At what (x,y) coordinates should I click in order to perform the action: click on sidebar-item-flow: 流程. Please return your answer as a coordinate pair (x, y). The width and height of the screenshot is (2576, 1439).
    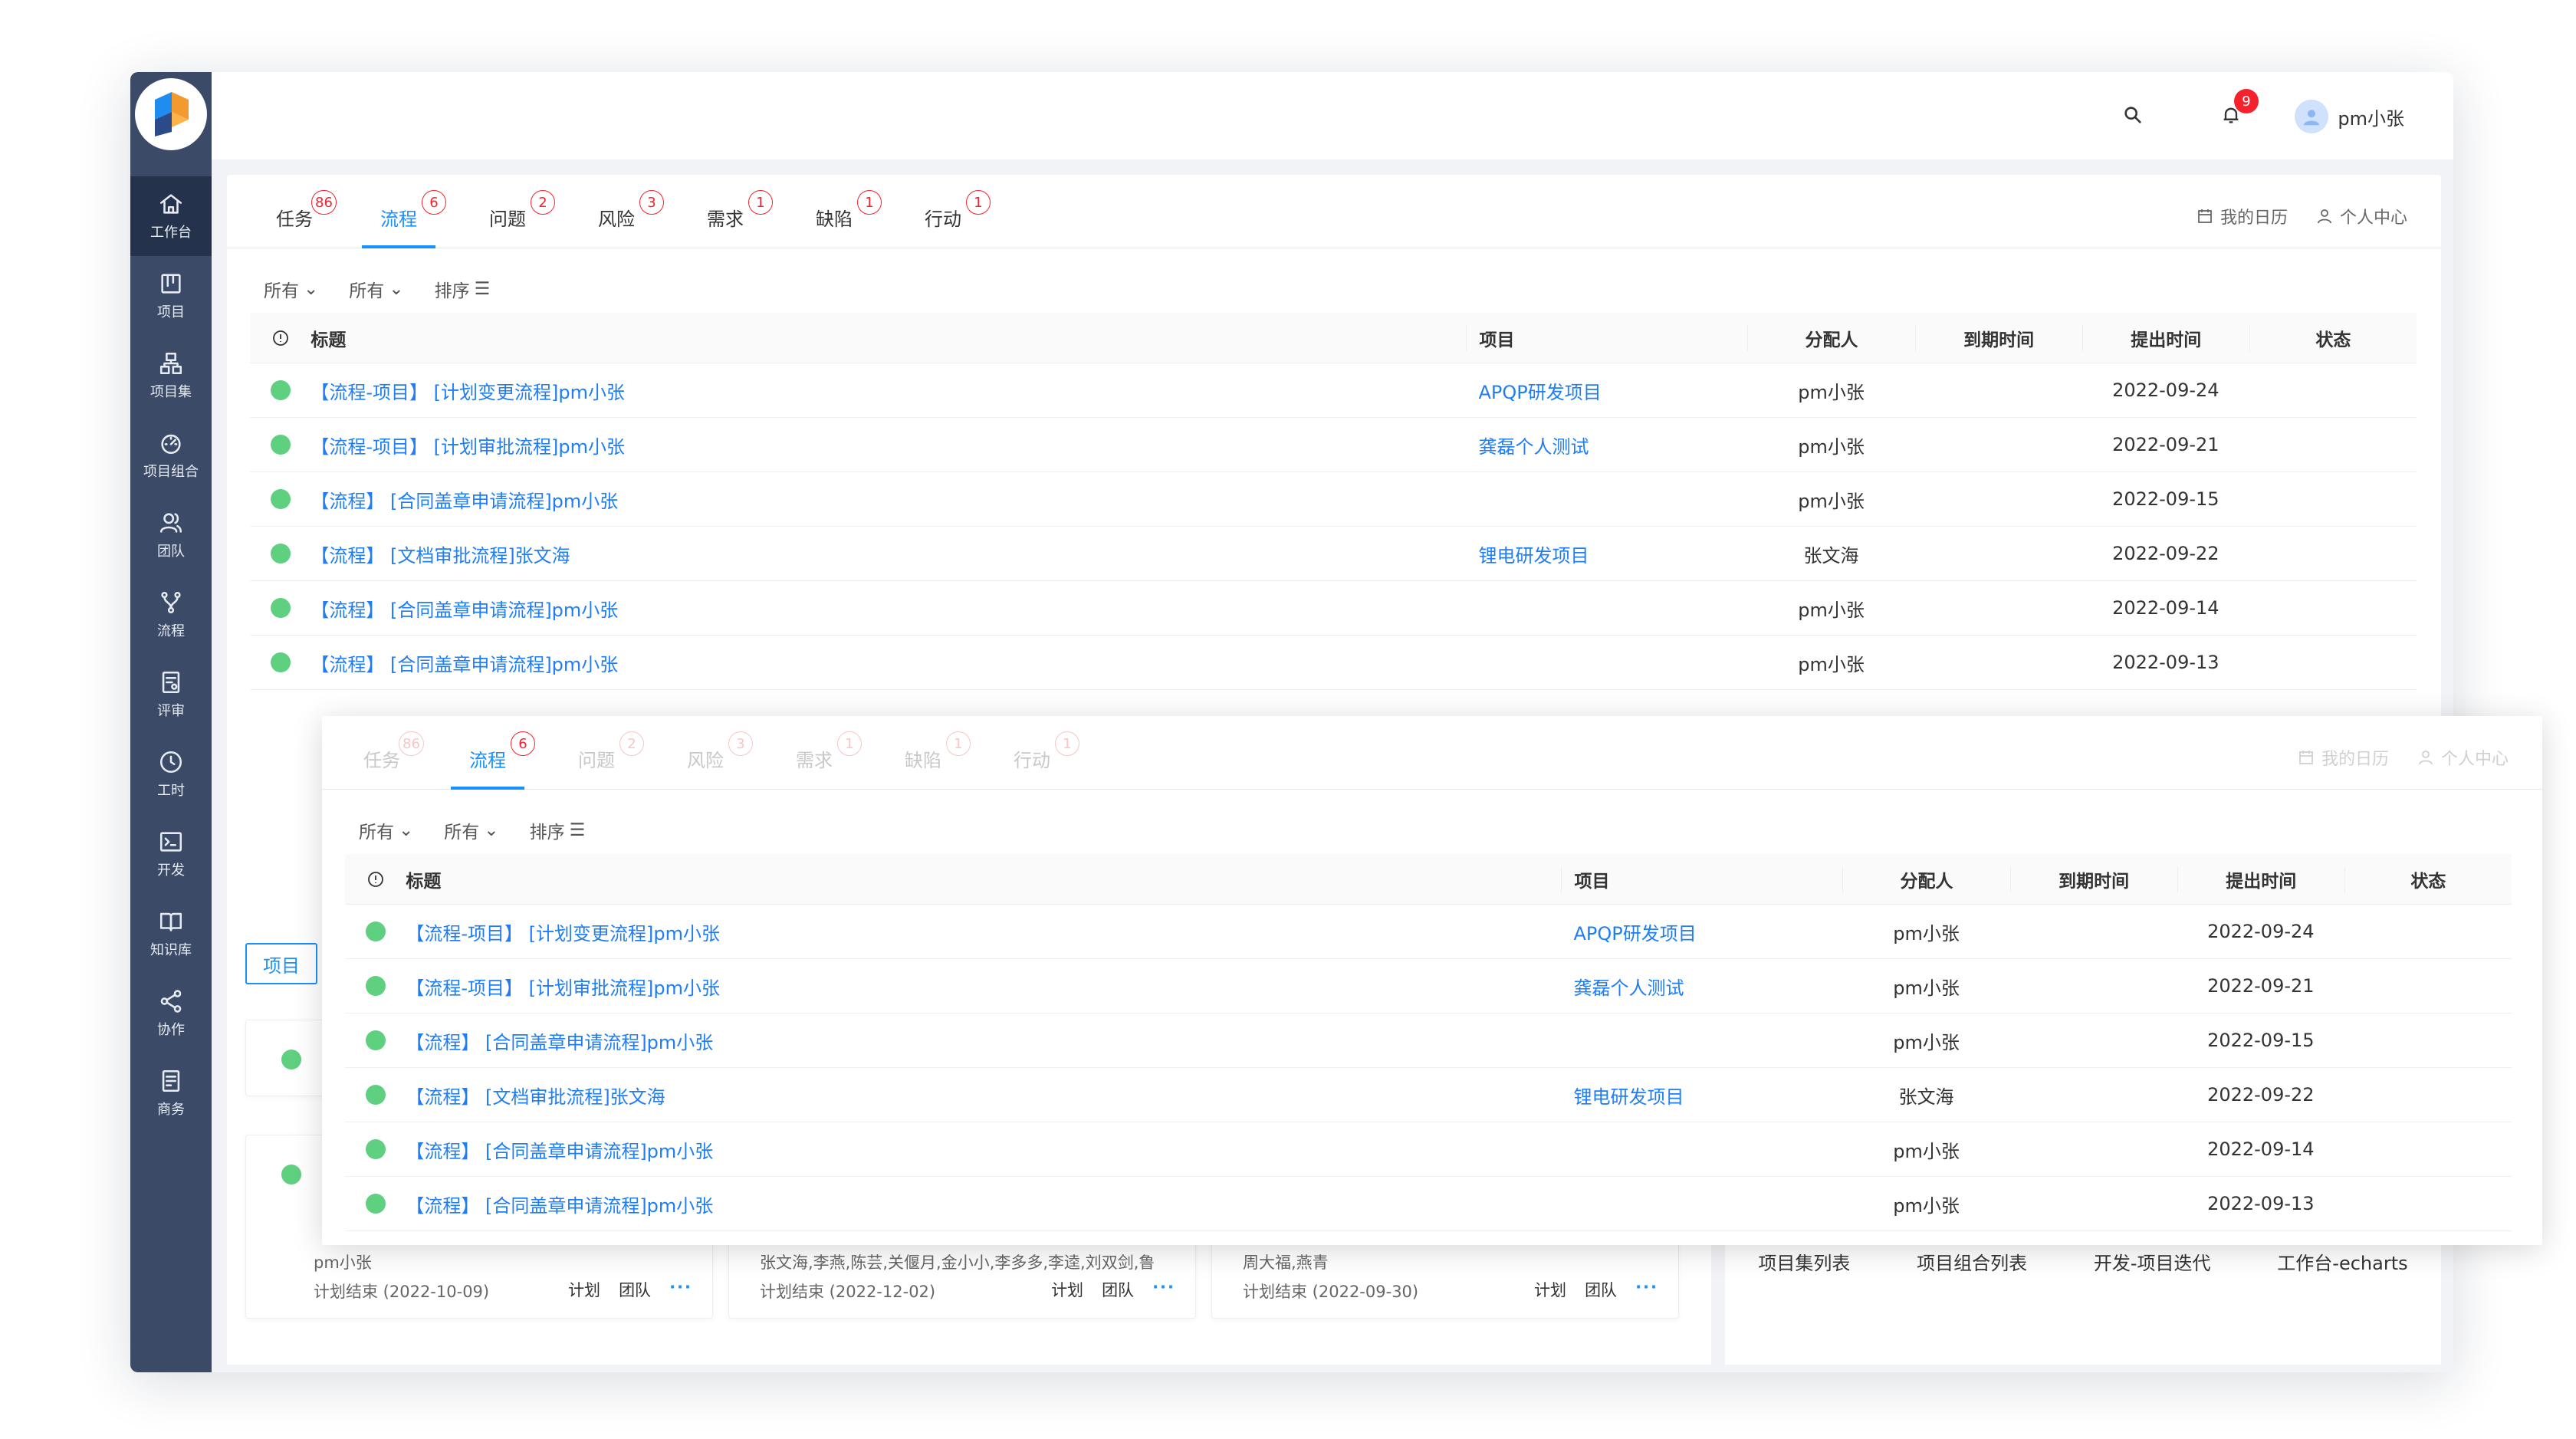
    Looking at the image, I should click on (171, 615).